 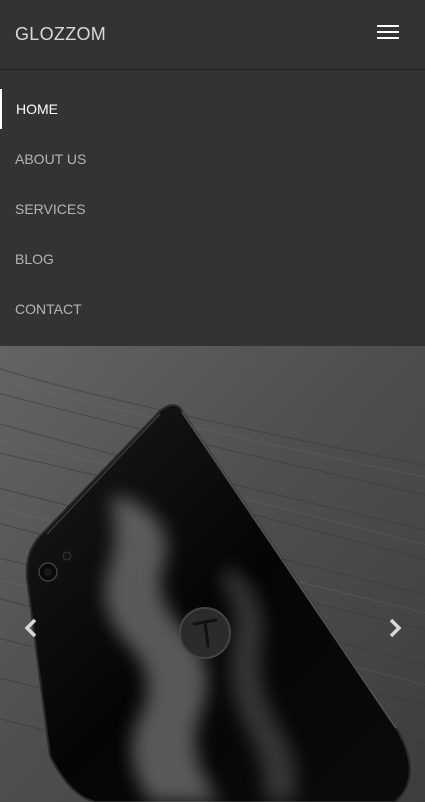 I want to click on nav-item-contact: CONTACT, so click(x=212, y=309).